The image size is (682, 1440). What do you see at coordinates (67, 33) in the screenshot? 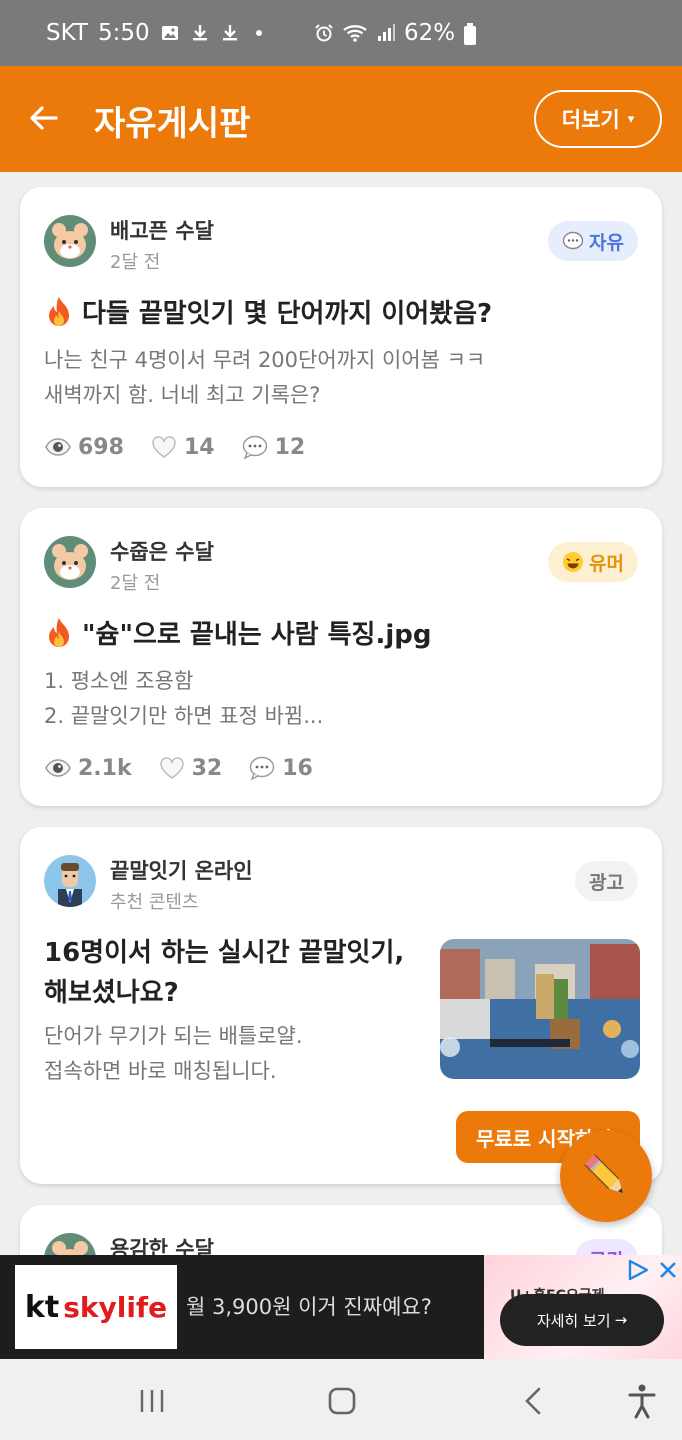
I see `carrier: SKT` at bounding box center [67, 33].